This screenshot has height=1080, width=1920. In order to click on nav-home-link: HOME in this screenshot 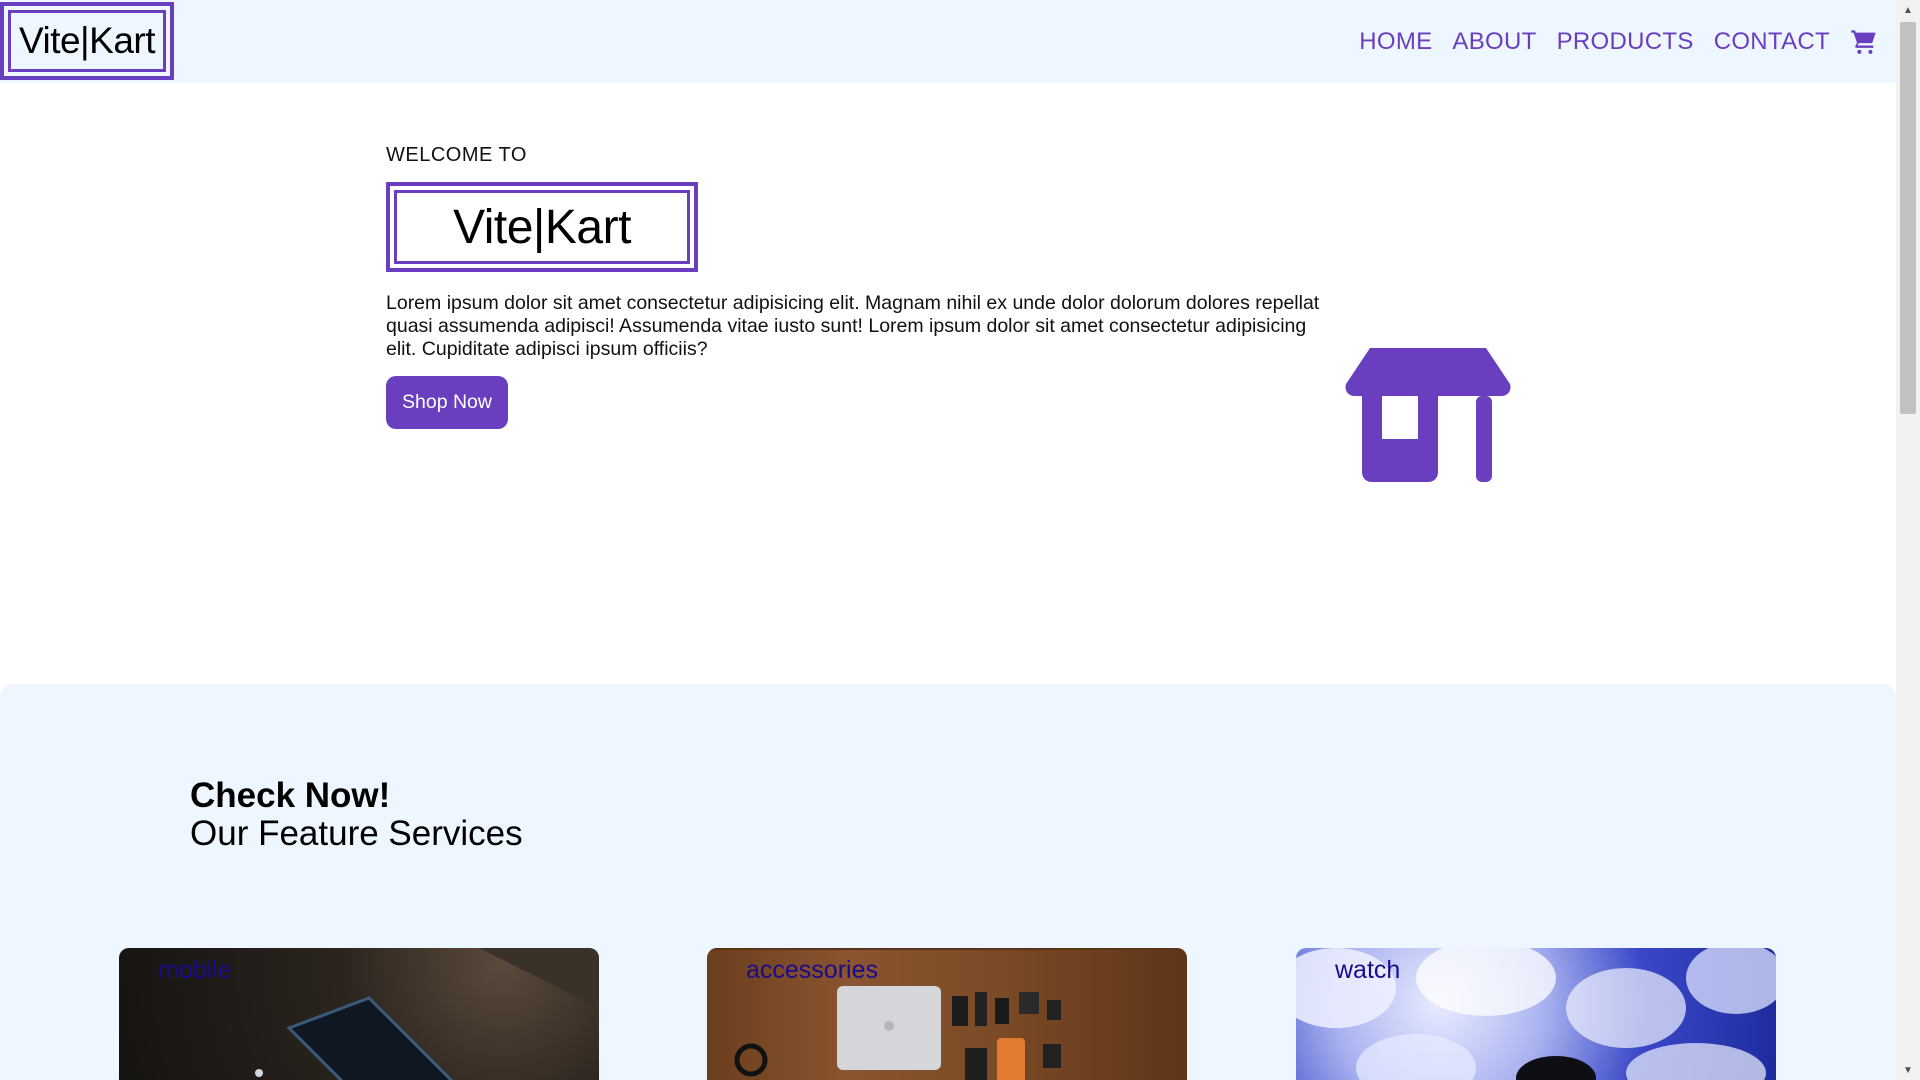, I will do `click(1395, 42)`.